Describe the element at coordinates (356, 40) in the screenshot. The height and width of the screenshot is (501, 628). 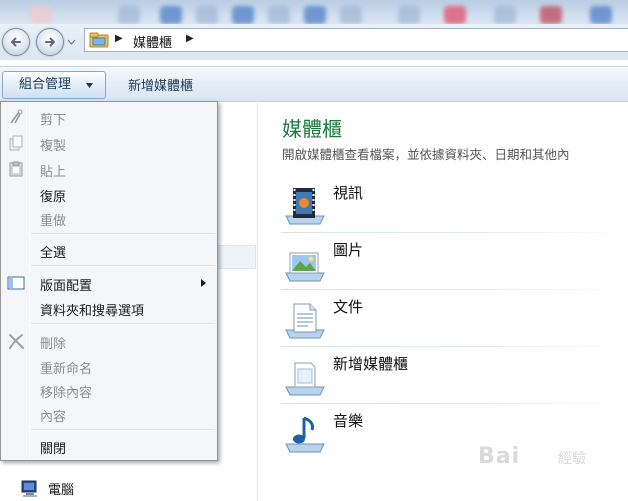
I see `address-bar: ▶ 媒體櫃 ▶` at that location.